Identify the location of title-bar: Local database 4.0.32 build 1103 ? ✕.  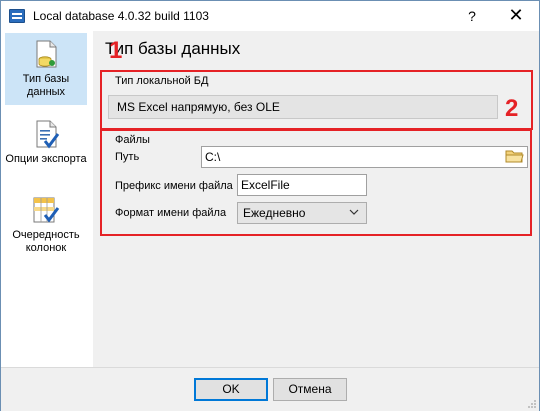
(270, 16).